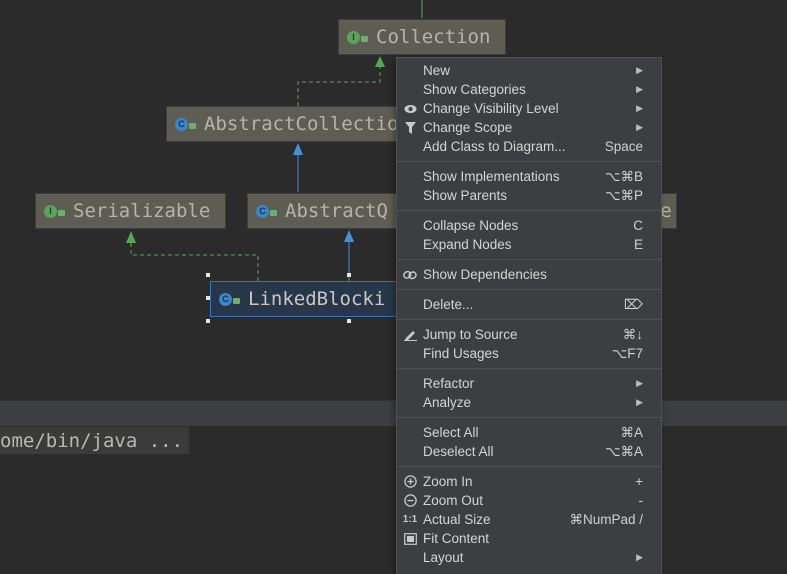 The height and width of the screenshot is (574, 787). I want to click on node-collection: I Collection, so click(422, 37).